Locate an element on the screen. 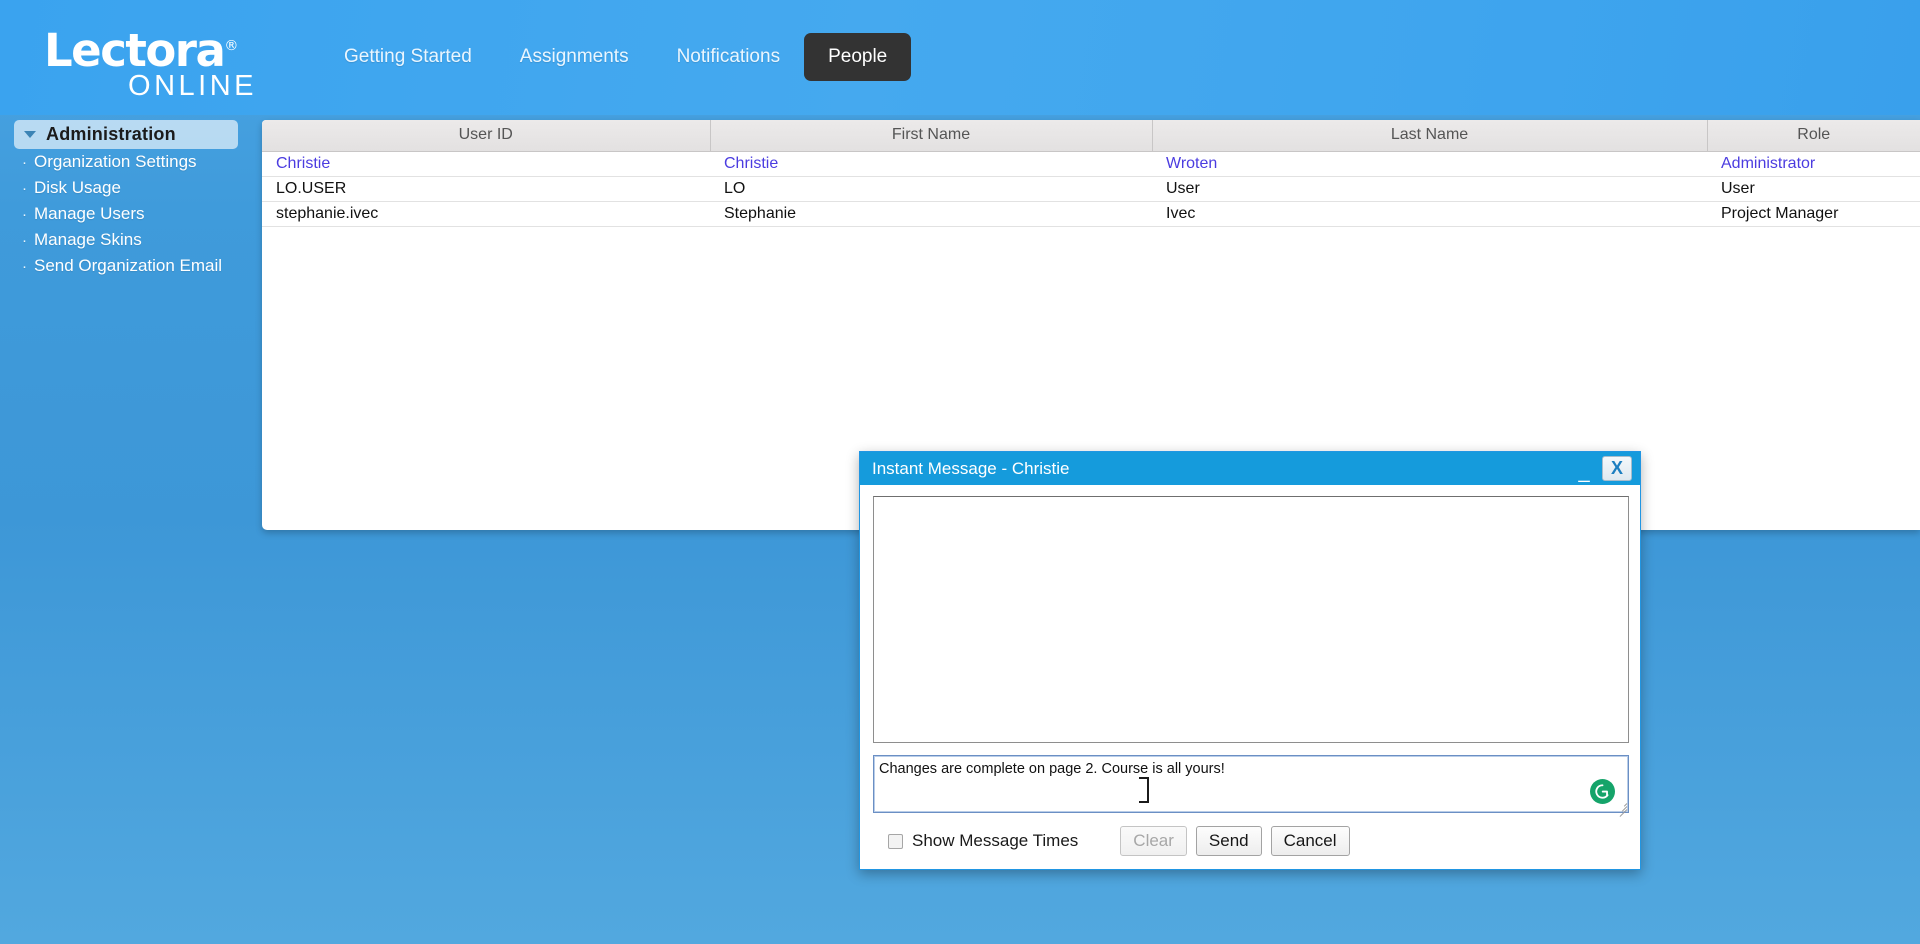  nav-tab-assignments: Assignments is located at coordinates (574, 57).